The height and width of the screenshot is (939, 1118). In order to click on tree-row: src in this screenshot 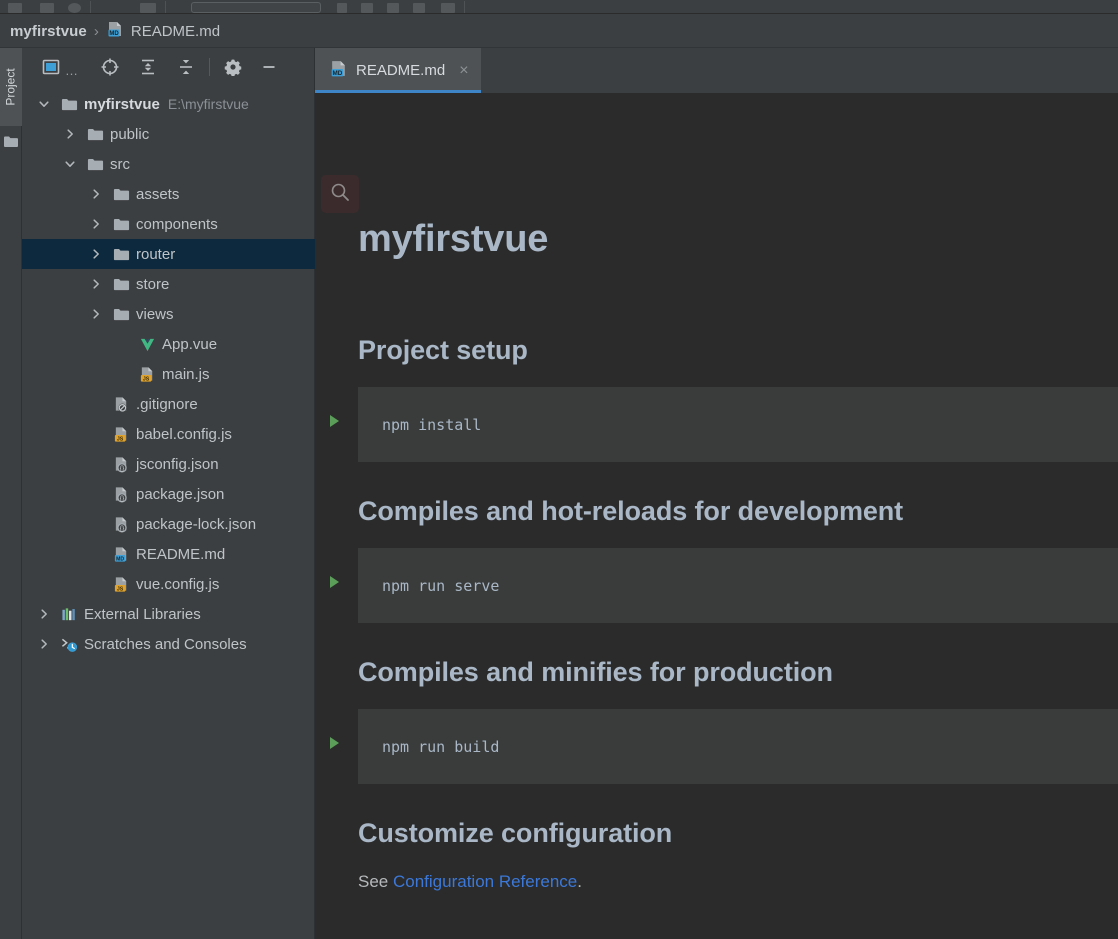, I will do `click(168, 164)`.